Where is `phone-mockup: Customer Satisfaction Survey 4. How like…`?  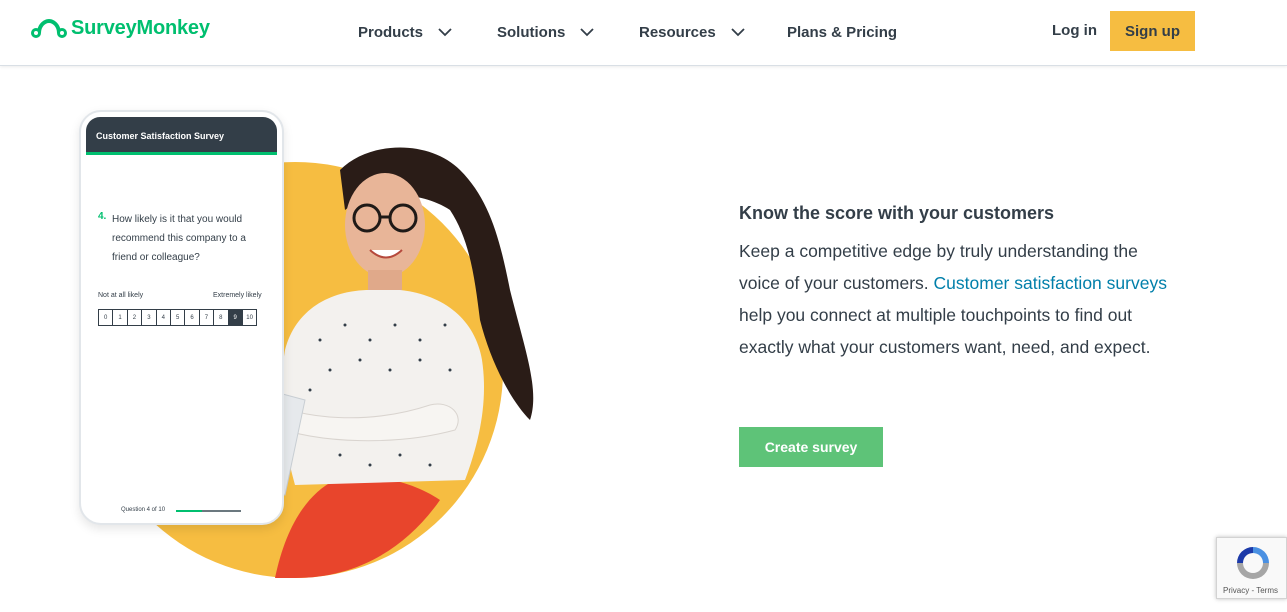 phone-mockup: Customer Satisfaction Survey 4. How like… is located at coordinates (181, 317).